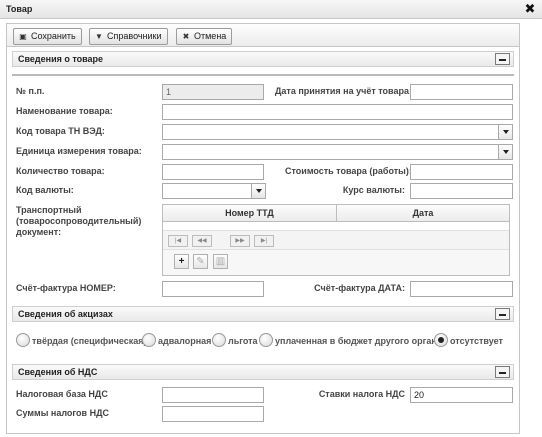 The width and height of the screenshot is (542, 437). What do you see at coordinates (263, 75) in the screenshot?
I see `divider` at bounding box center [263, 75].